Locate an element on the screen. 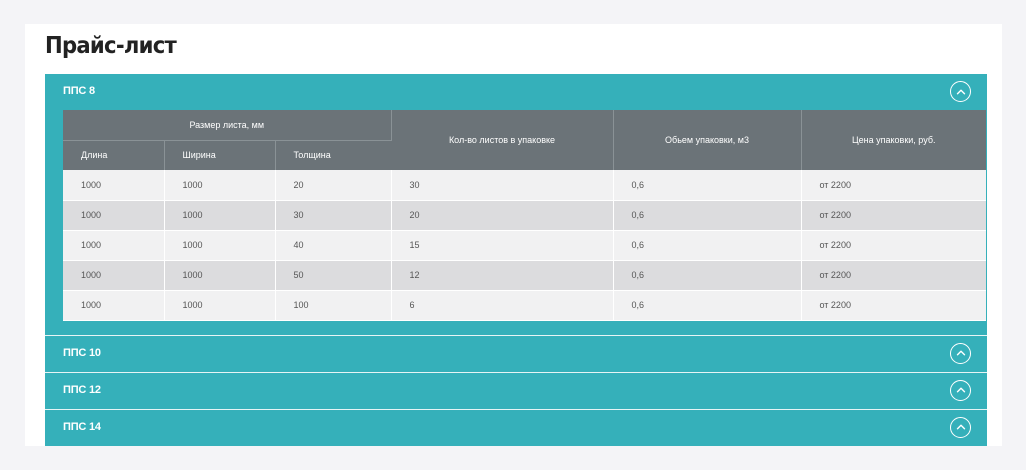 The height and width of the screenshot is (470, 1026). cell-thickness: 40 is located at coordinates (333, 245).